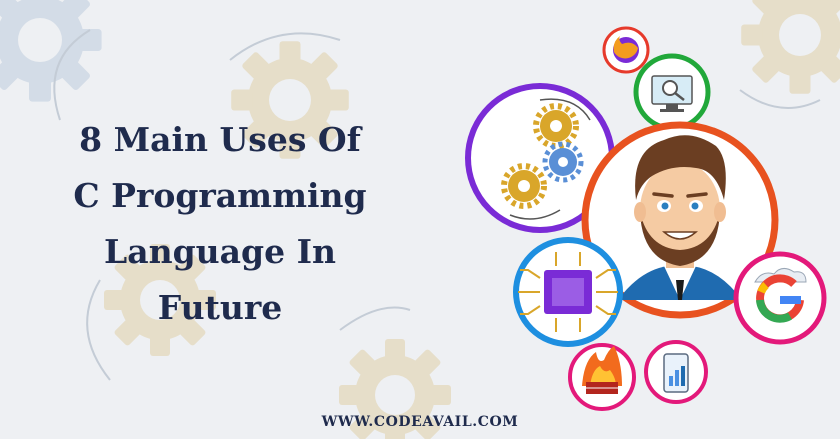 The width and height of the screenshot is (840, 439). What do you see at coordinates (602, 377) in the screenshot?
I see `firewall-icon` at bounding box center [602, 377].